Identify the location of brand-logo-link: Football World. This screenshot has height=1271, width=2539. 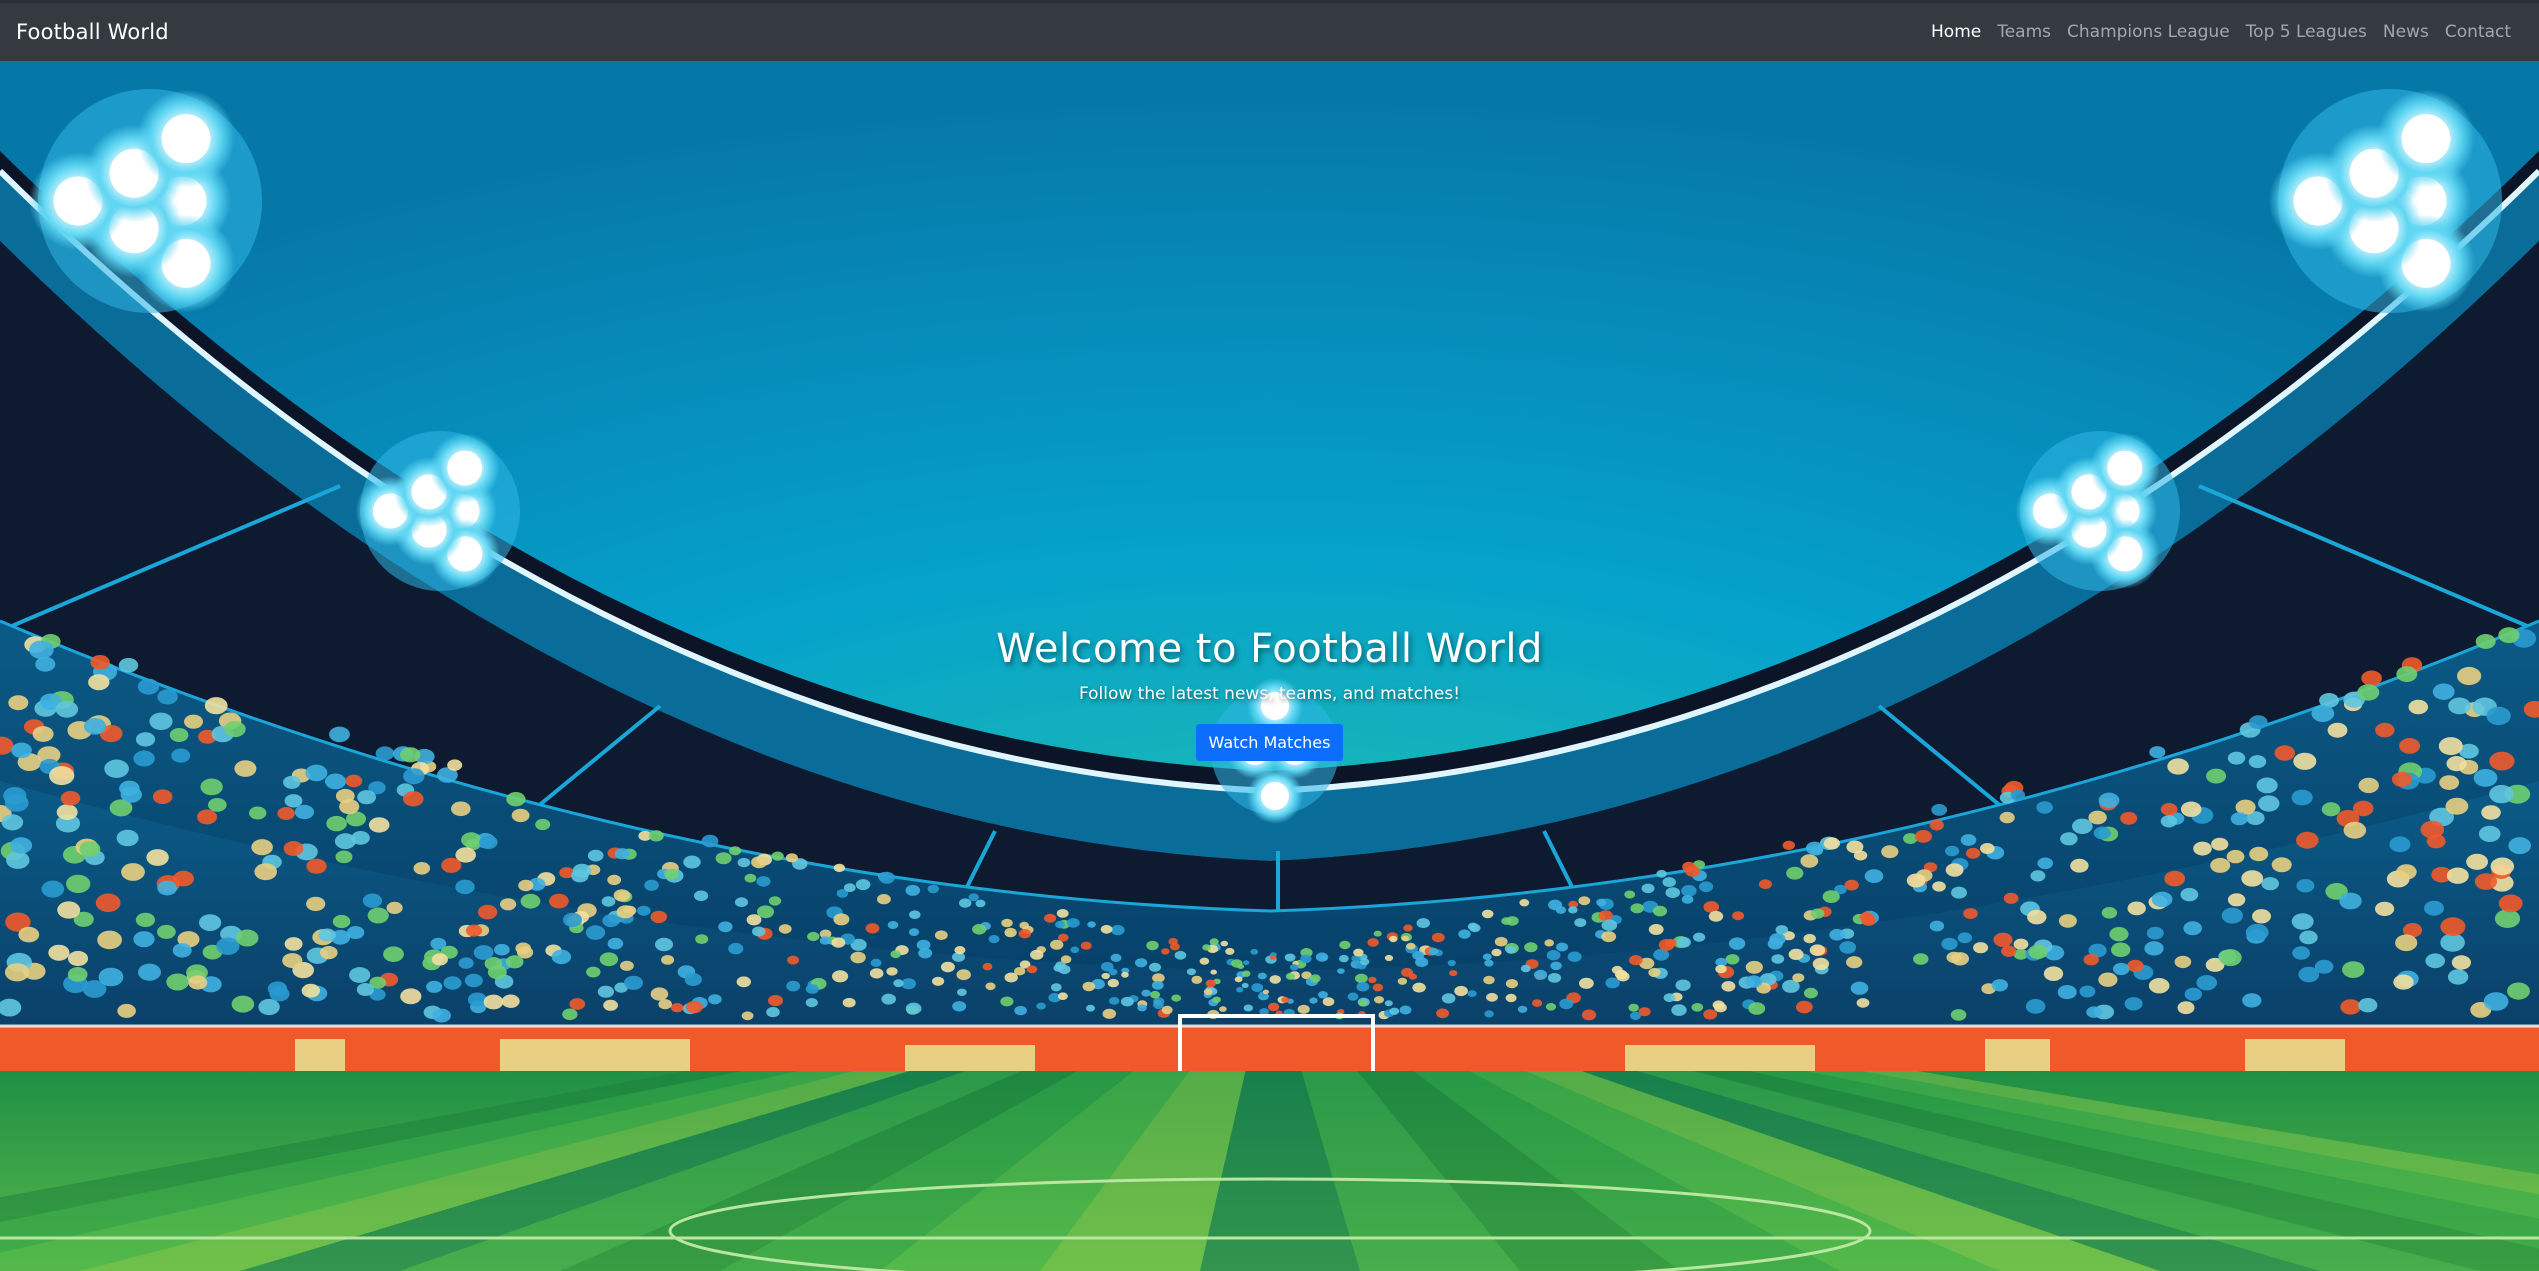
(92, 32).